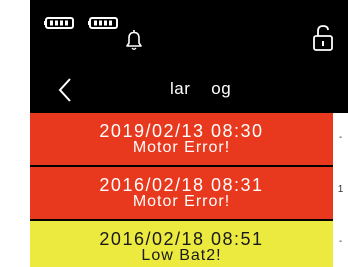 The image size is (348, 267). I want to click on nav-bar: lar og, so click(189, 90).